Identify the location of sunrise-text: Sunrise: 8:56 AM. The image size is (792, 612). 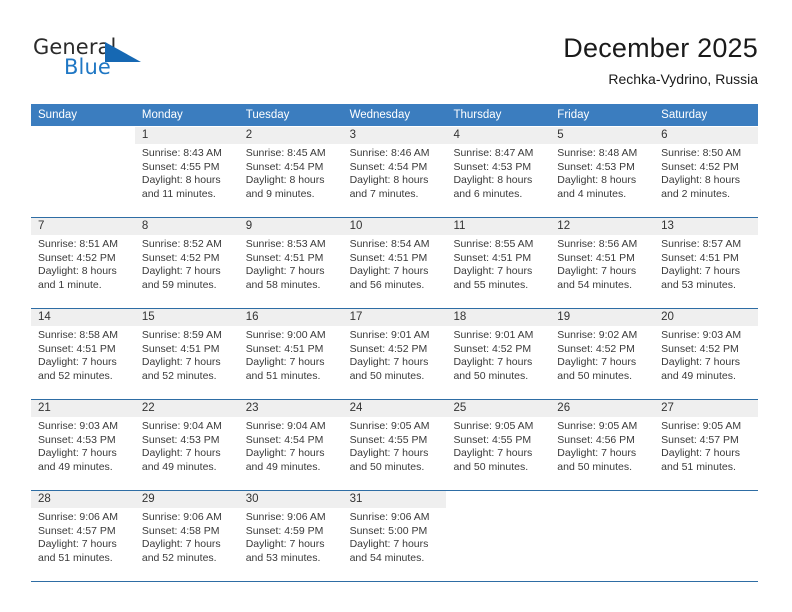
(597, 244).